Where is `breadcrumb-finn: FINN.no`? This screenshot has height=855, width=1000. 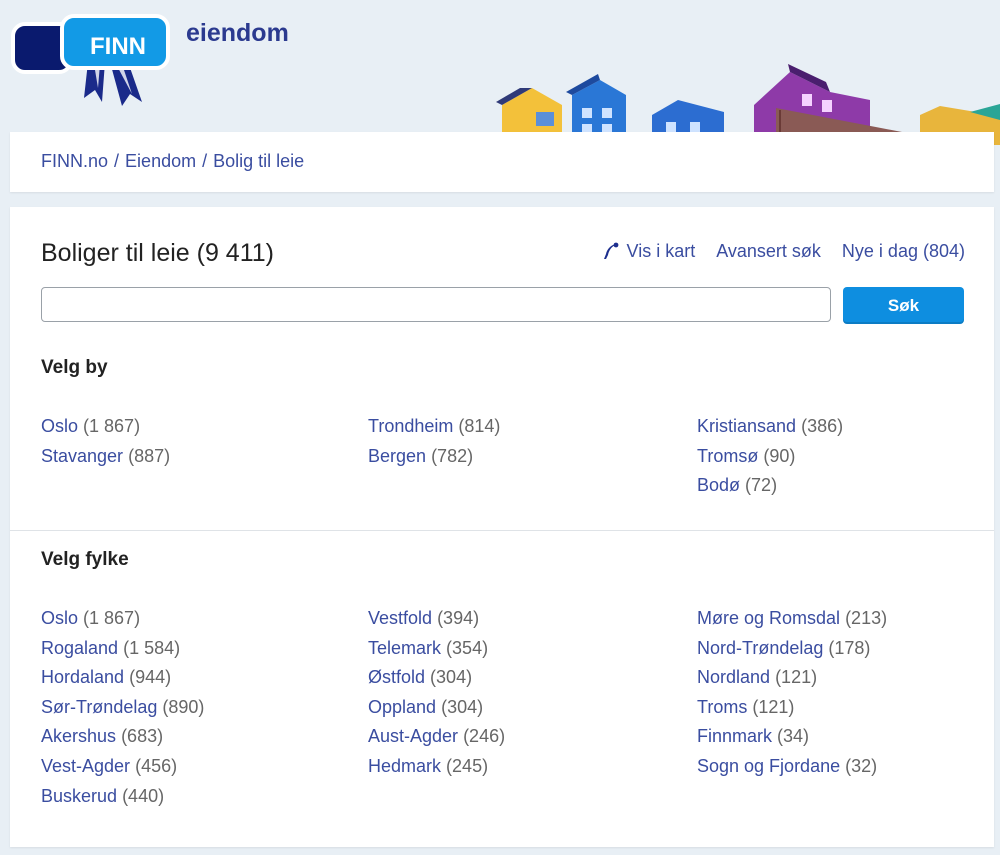
breadcrumb-finn: FINN.no is located at coordinates (74, 161).